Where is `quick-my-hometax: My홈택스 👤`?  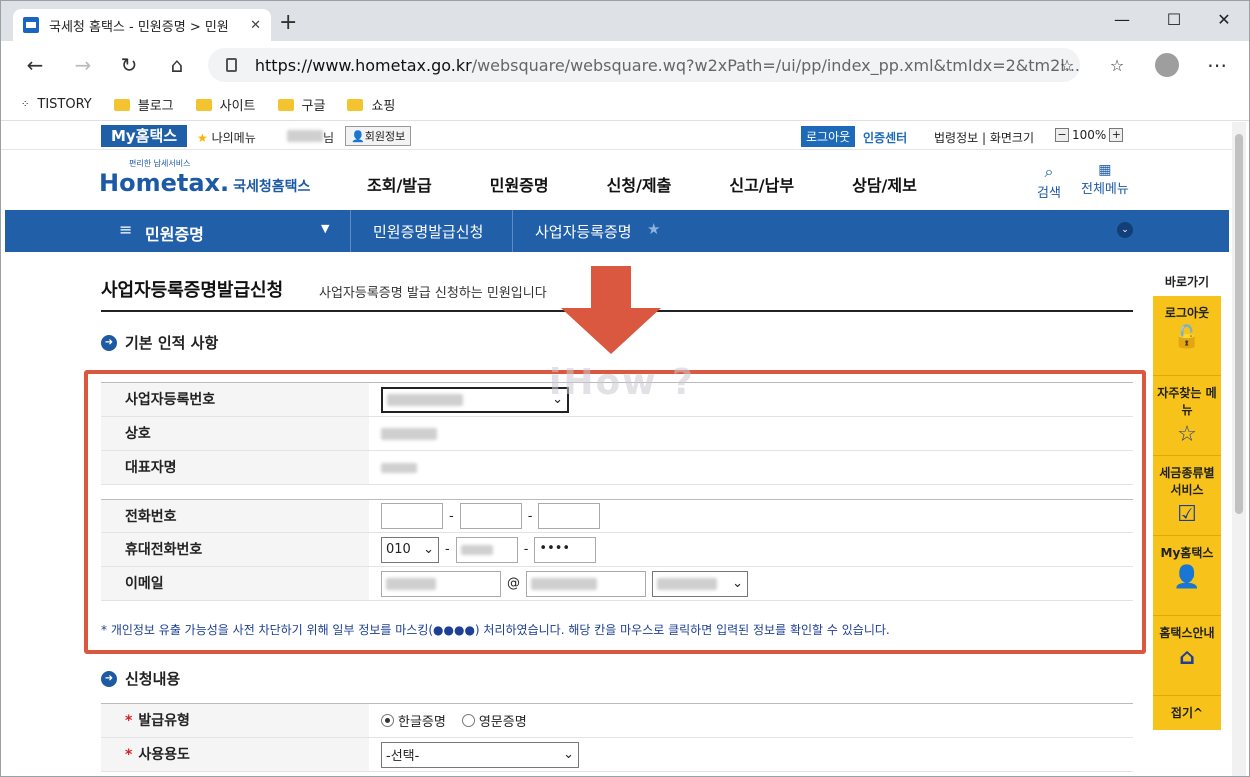
quick-my-hometax: My홈택스 👤 is located at coordinates (1187, 576).